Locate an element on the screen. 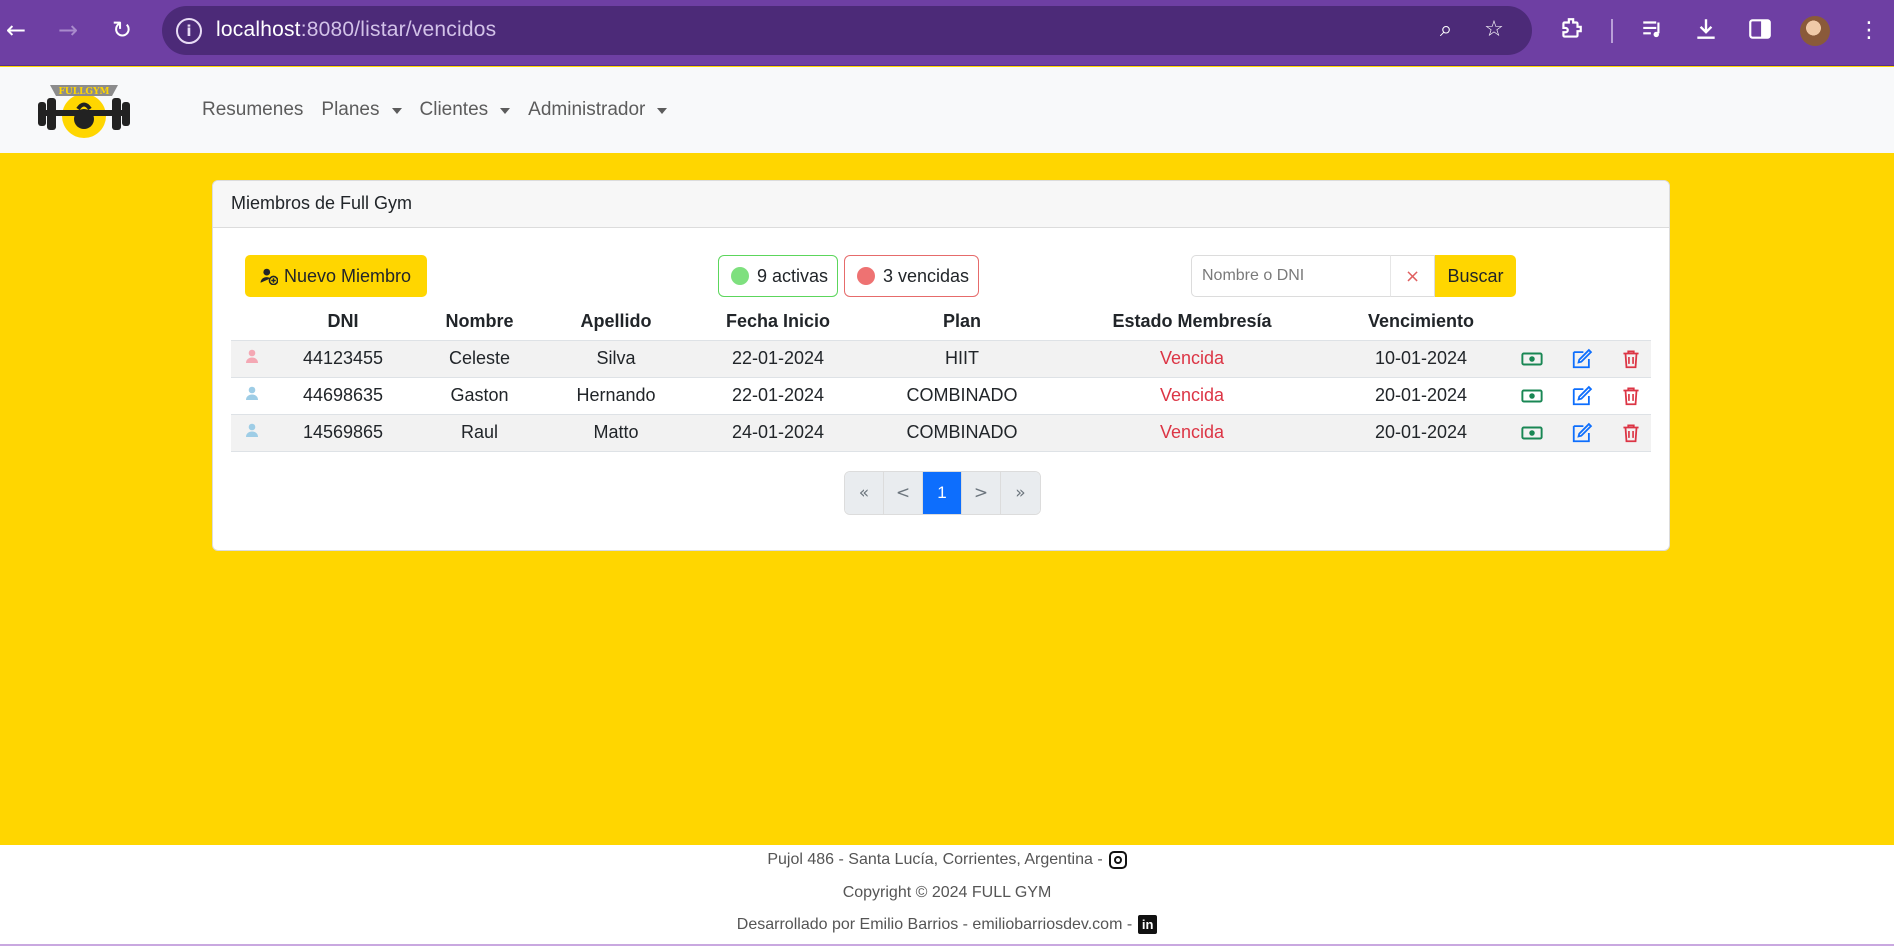  column-header-dni: DNI is located at coordinates (343, 321).